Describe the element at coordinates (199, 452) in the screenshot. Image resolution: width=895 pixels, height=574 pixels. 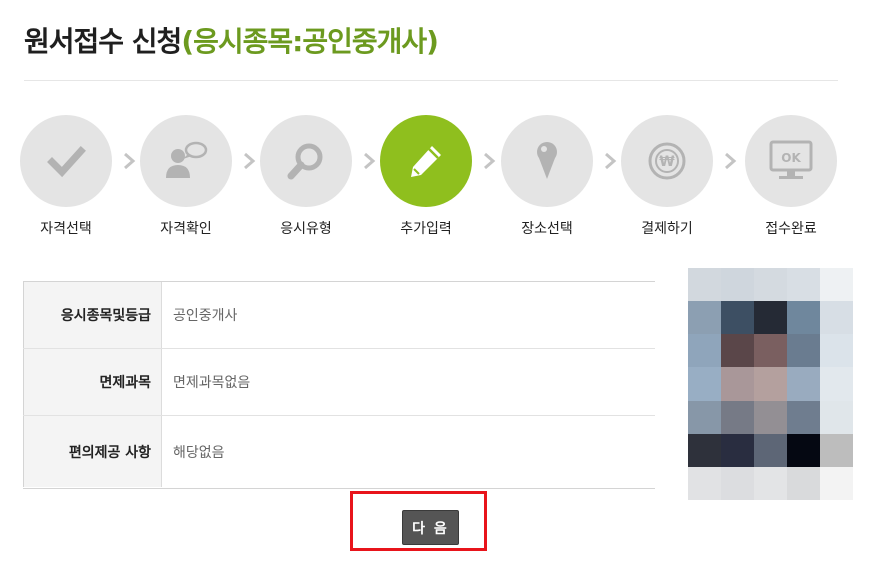
I see `info-value: 해당없음` at that location.